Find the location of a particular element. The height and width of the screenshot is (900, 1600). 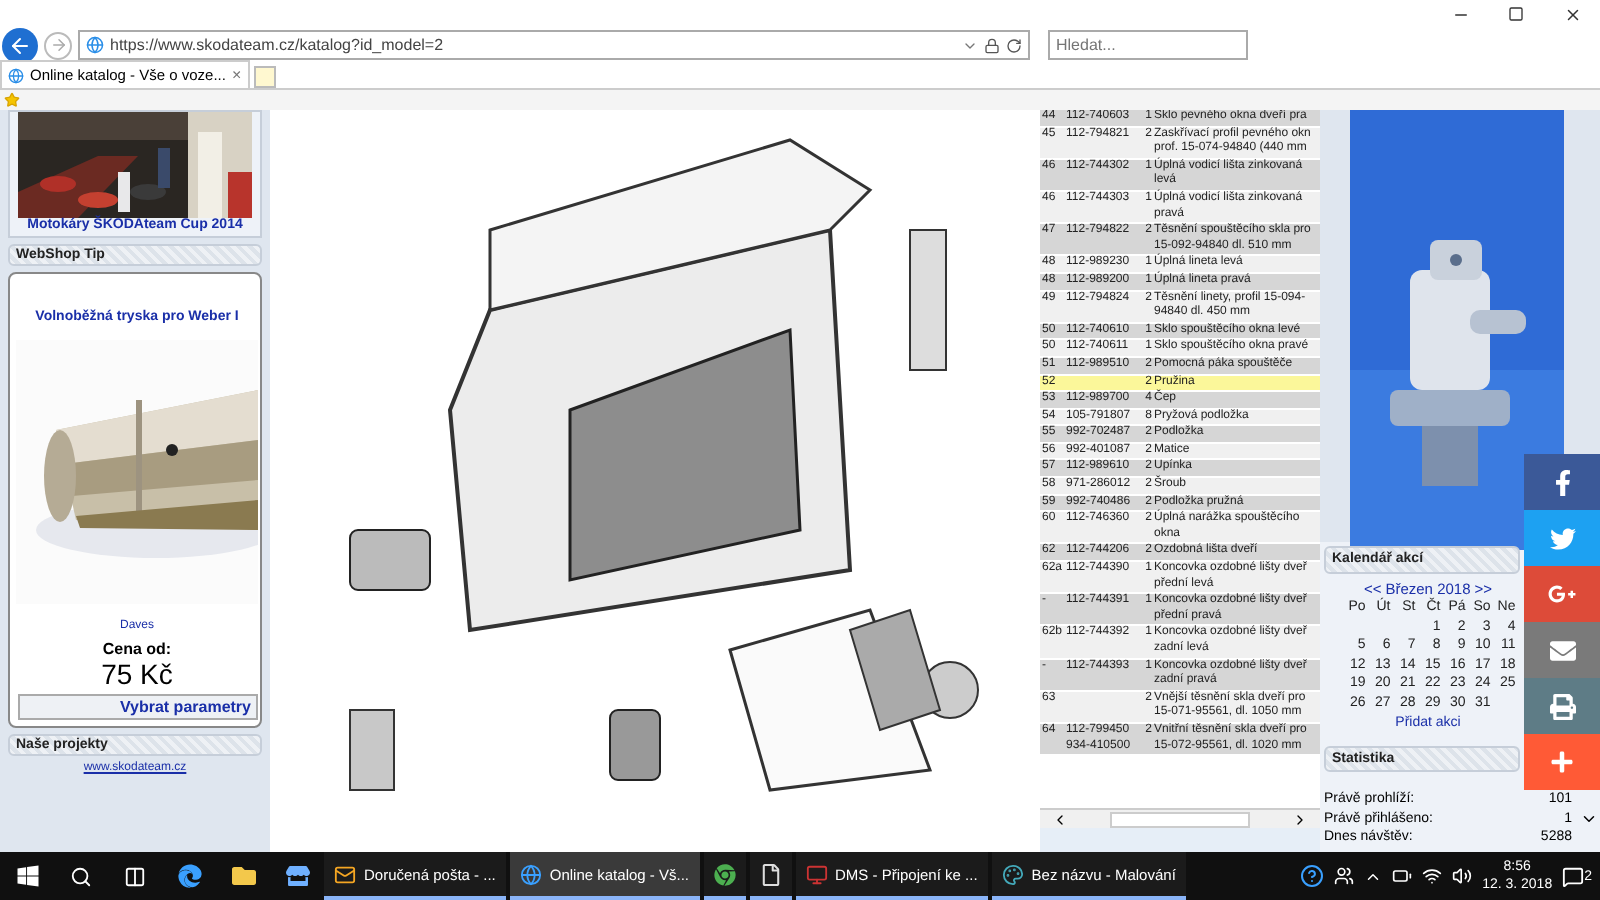

windows-start-icon is located at coordinates (27, 876).